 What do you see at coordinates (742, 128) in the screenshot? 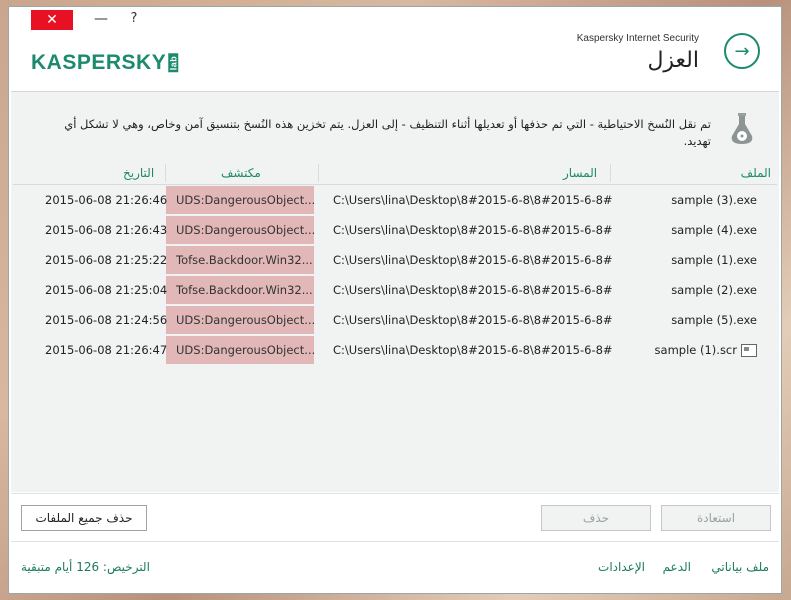
I see `flask-icon` at bounding box center [742, 128].